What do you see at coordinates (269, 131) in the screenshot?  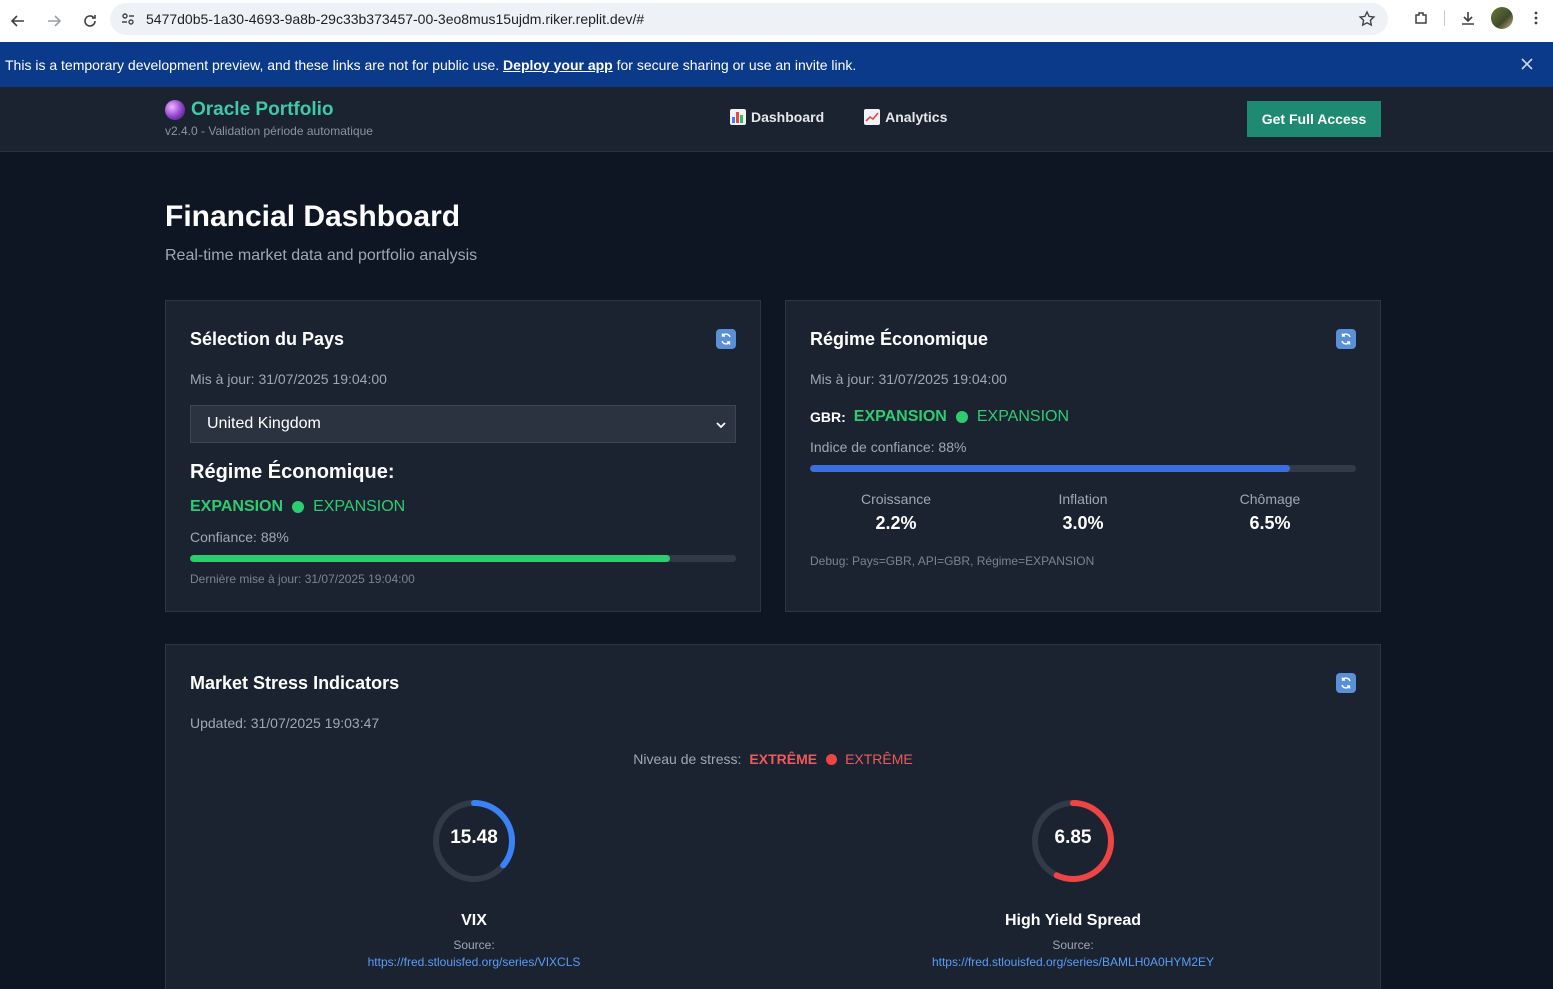 I see `version-label: v2.4.0 - Validation période automatique` at bounding box center [269, 131].